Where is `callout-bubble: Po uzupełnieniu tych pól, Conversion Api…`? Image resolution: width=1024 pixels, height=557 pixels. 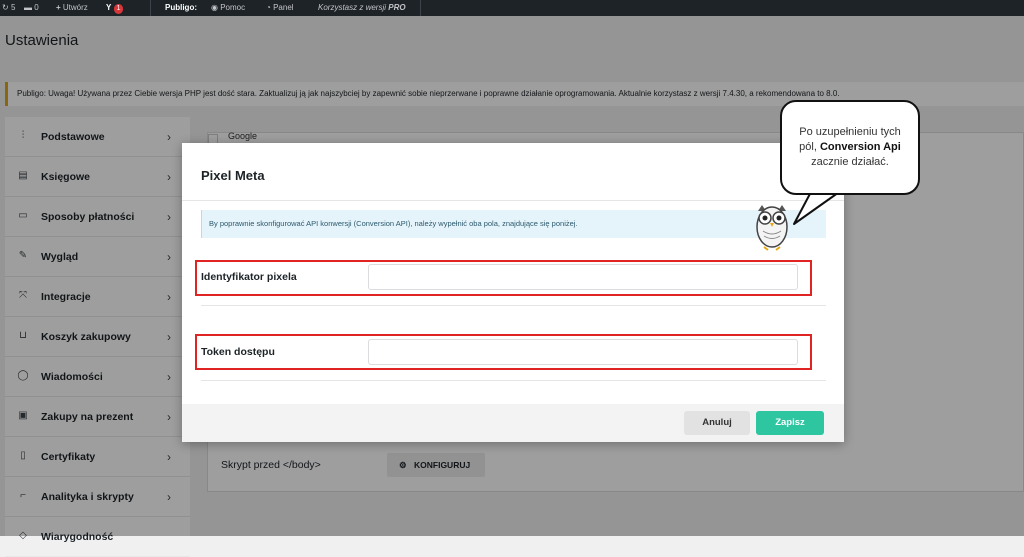 callout-bubble: Po uzupełnieniu tych pól, Conversion Api… is located at coordinates (850, 147).